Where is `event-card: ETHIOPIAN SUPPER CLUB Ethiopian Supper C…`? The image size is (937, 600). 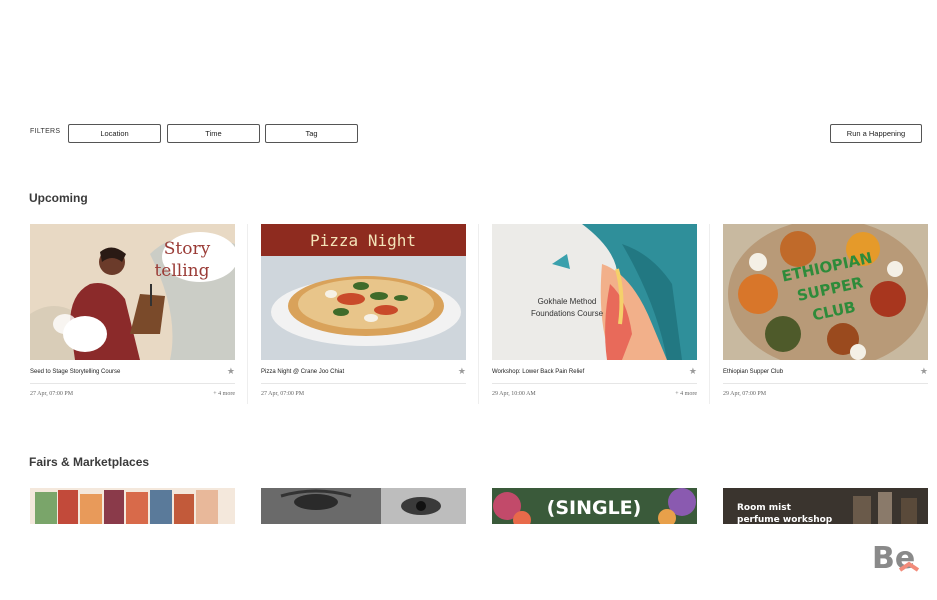 event-card: ETHIOPIAN SUPPER CLUB Ethiopian Supper C… is located at coordinates (825, 315).